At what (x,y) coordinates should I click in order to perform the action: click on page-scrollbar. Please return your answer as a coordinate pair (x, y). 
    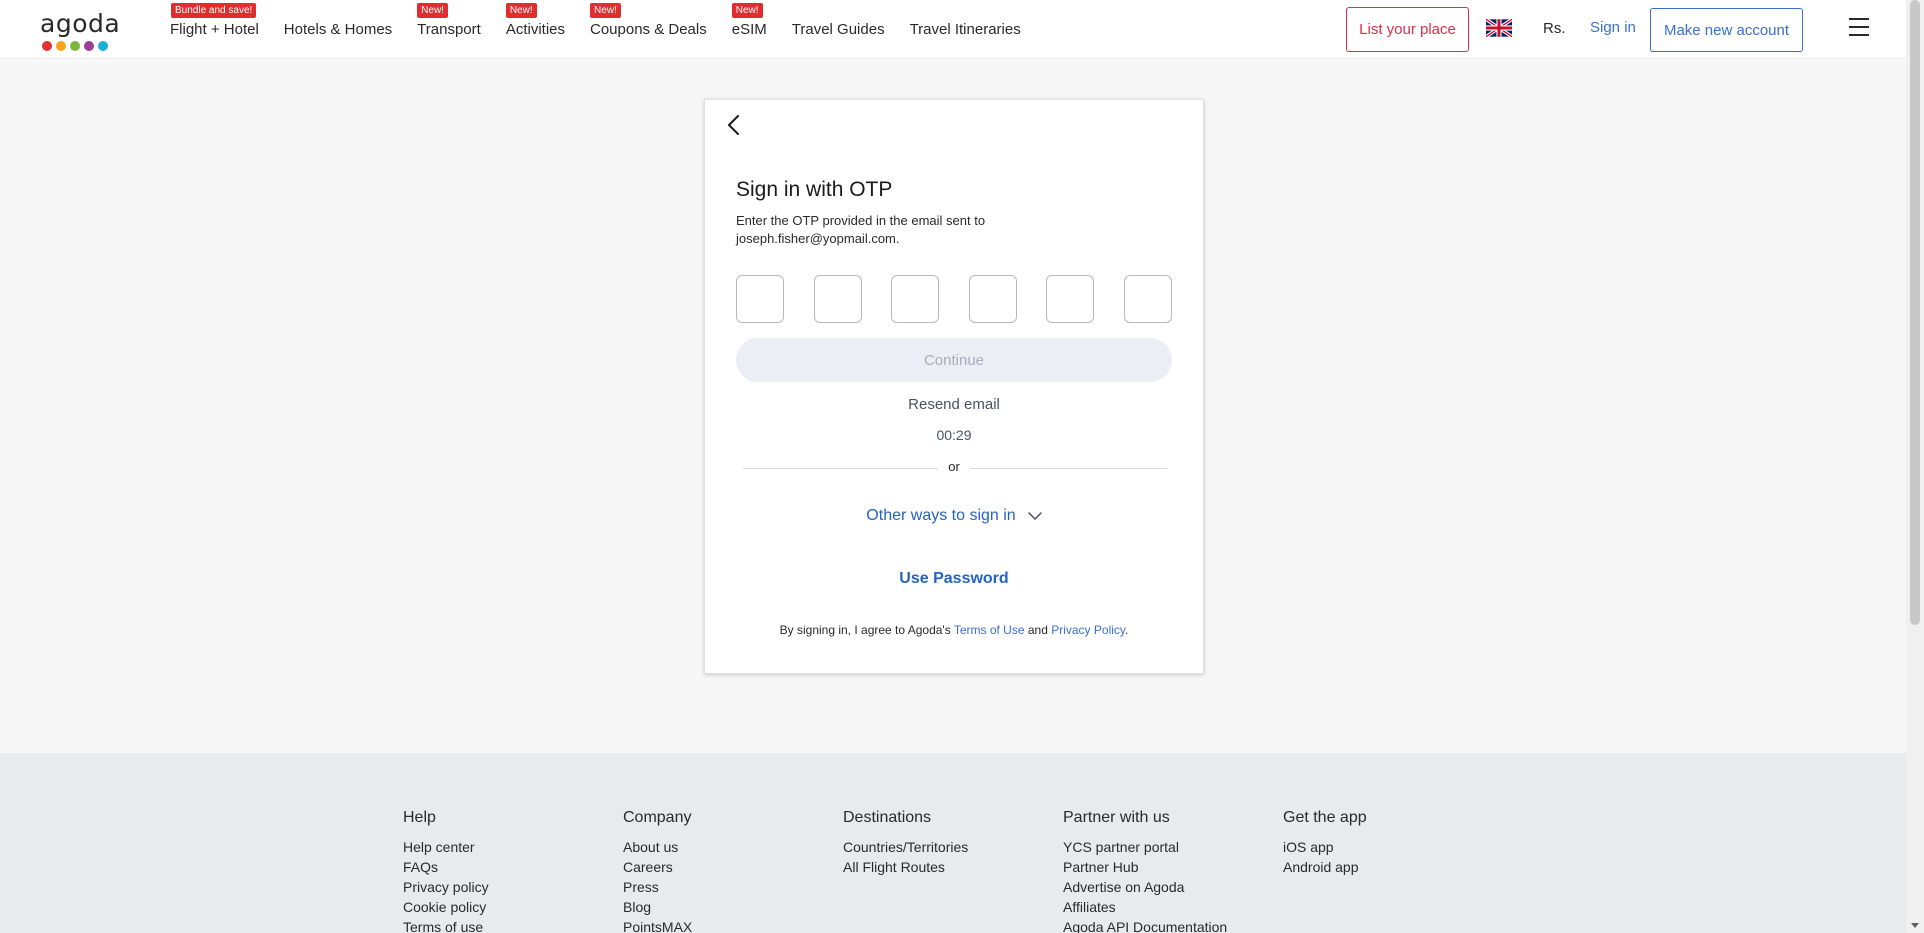
    Looking at the image, I should click on (1915, 466).